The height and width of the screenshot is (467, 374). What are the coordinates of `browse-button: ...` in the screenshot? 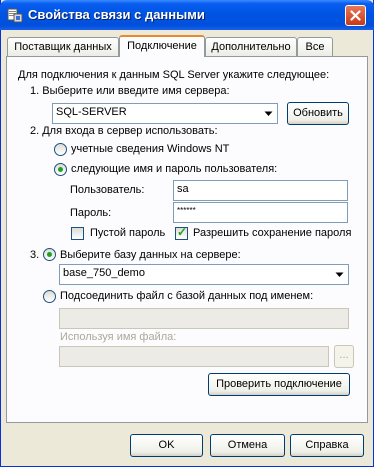 It's located at (344, 356).